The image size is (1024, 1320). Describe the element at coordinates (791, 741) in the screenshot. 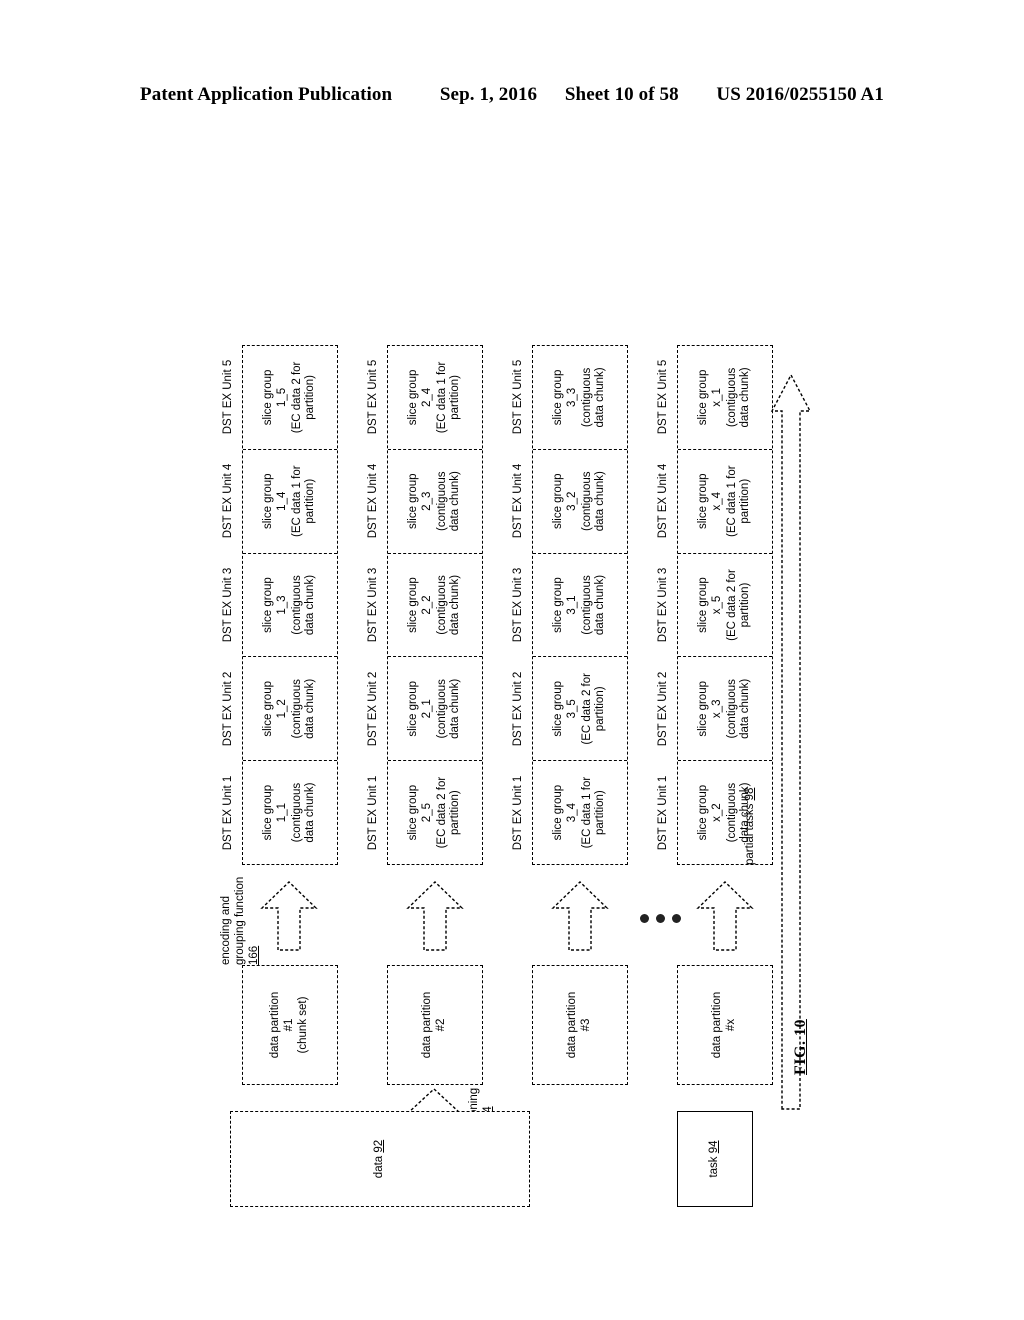

I see `partial-tasks-arrow` at that location.